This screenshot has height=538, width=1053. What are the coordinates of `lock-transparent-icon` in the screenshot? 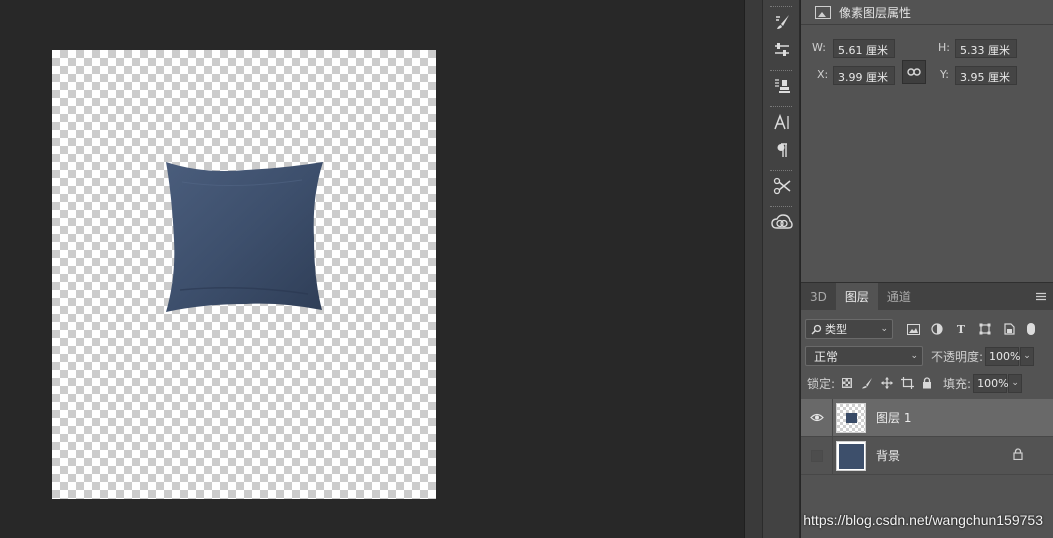 It's located at (847, 383).